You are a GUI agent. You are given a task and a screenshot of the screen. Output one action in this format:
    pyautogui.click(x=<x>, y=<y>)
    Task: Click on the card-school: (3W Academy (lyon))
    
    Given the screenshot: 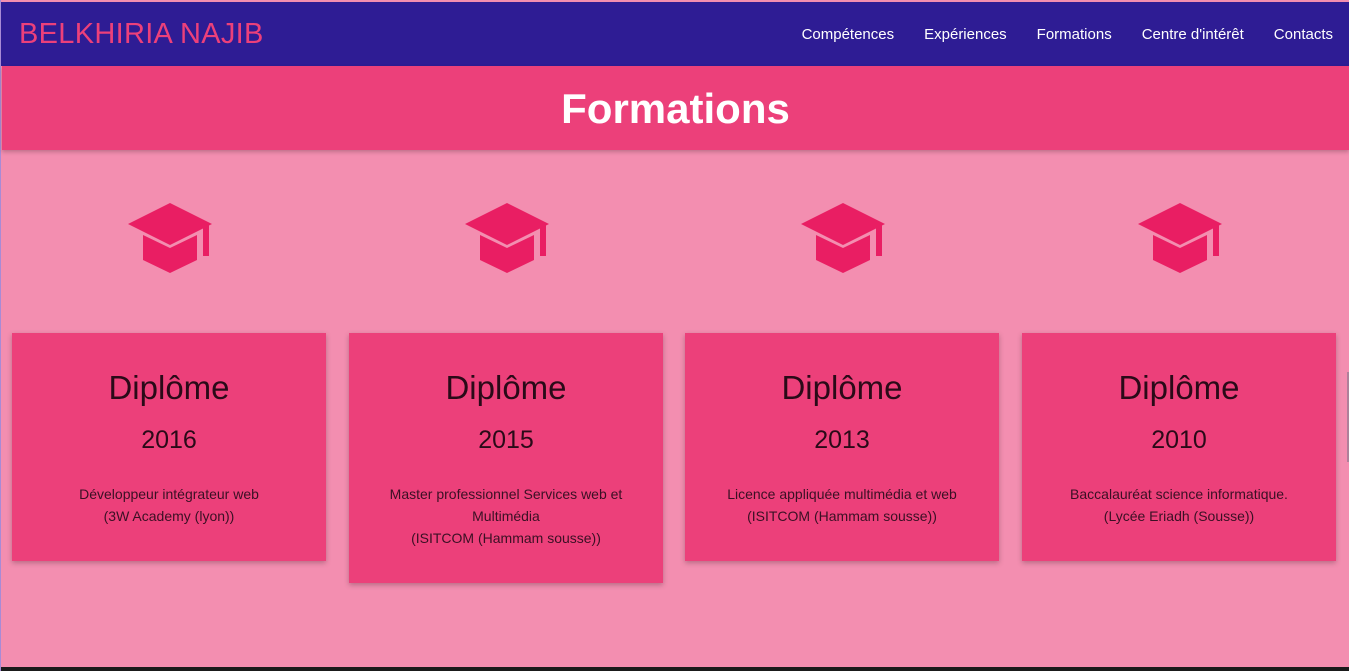 What is the action you would take?
    pyautogui.click(x=169, y=516)
    